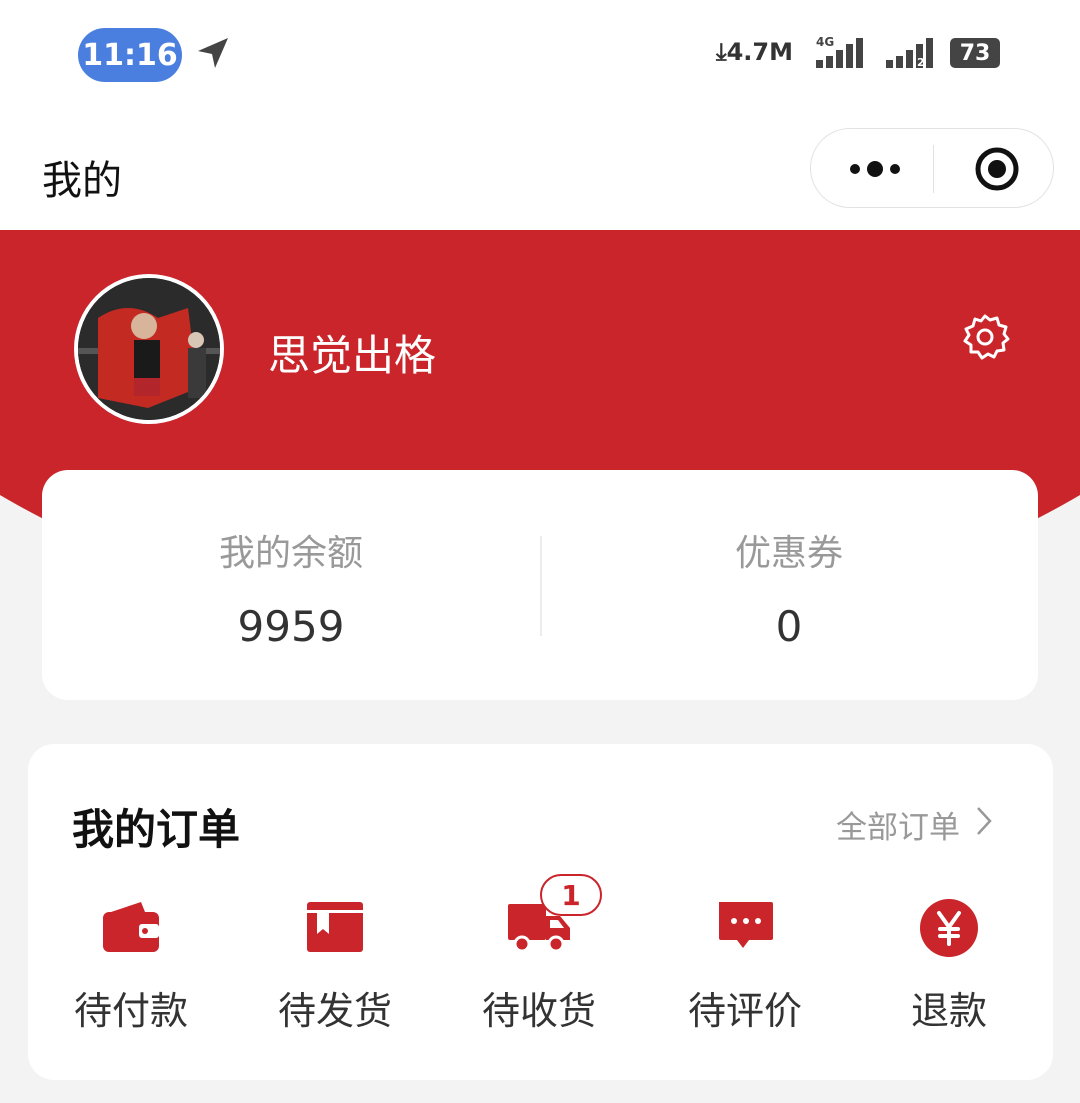  What do you see at coordinates (540, 170) in the screenshot?
I see `nav-bar: 我的` at bounding box center [540, 170].